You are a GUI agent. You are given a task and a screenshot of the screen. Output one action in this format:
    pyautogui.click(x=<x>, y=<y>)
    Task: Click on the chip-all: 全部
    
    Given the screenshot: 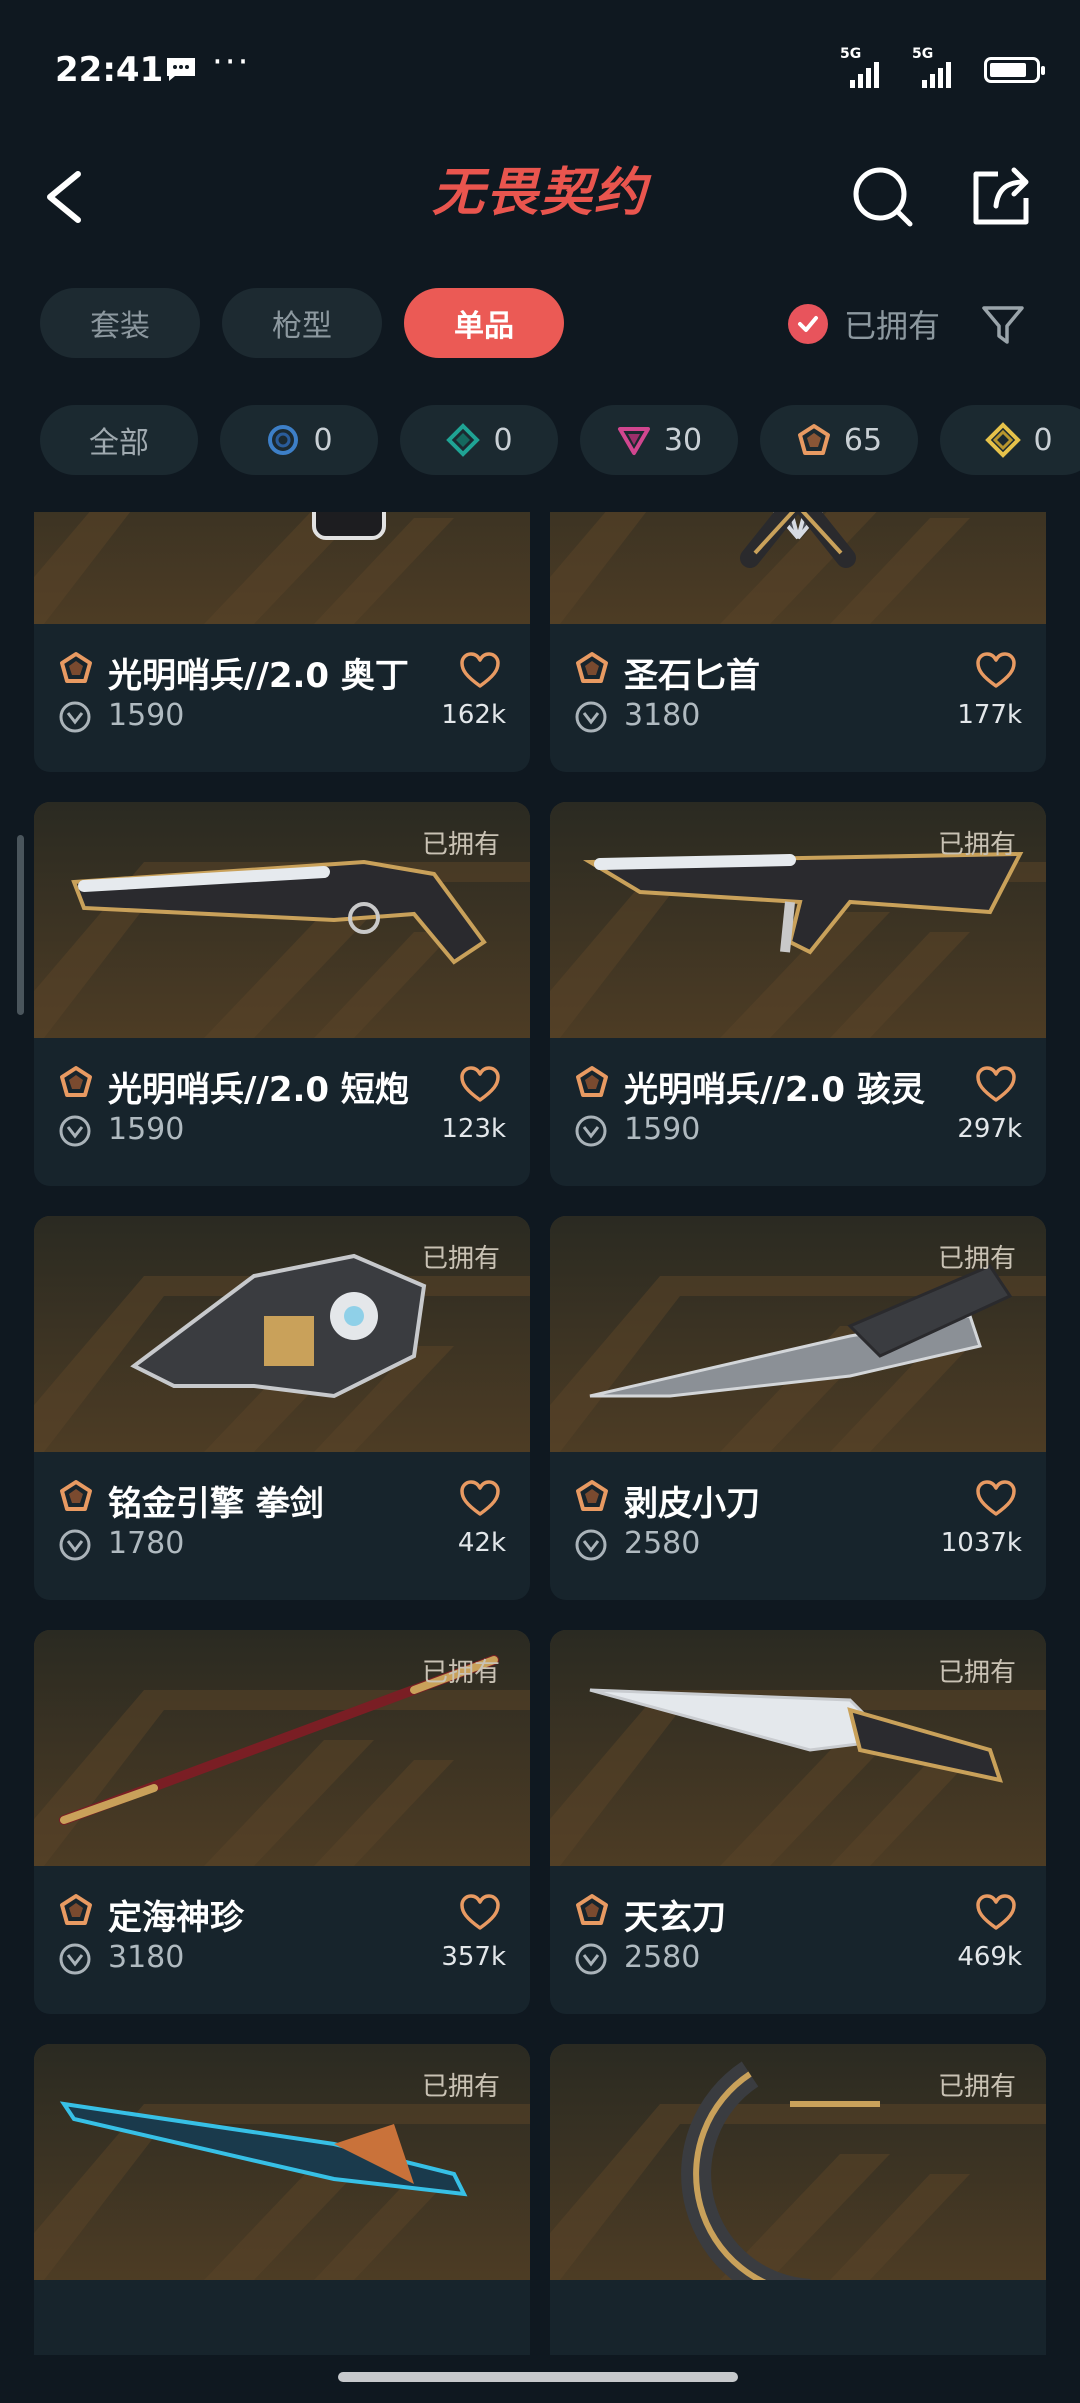 What is the action you would take?
    pyautogui.click(x=119, y=440)
    